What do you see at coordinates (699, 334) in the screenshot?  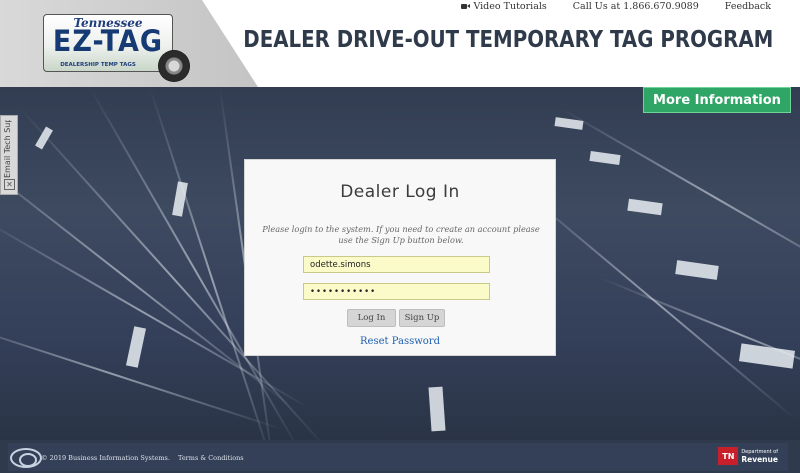 I see `light-streak` at bounding box center [699, 334].